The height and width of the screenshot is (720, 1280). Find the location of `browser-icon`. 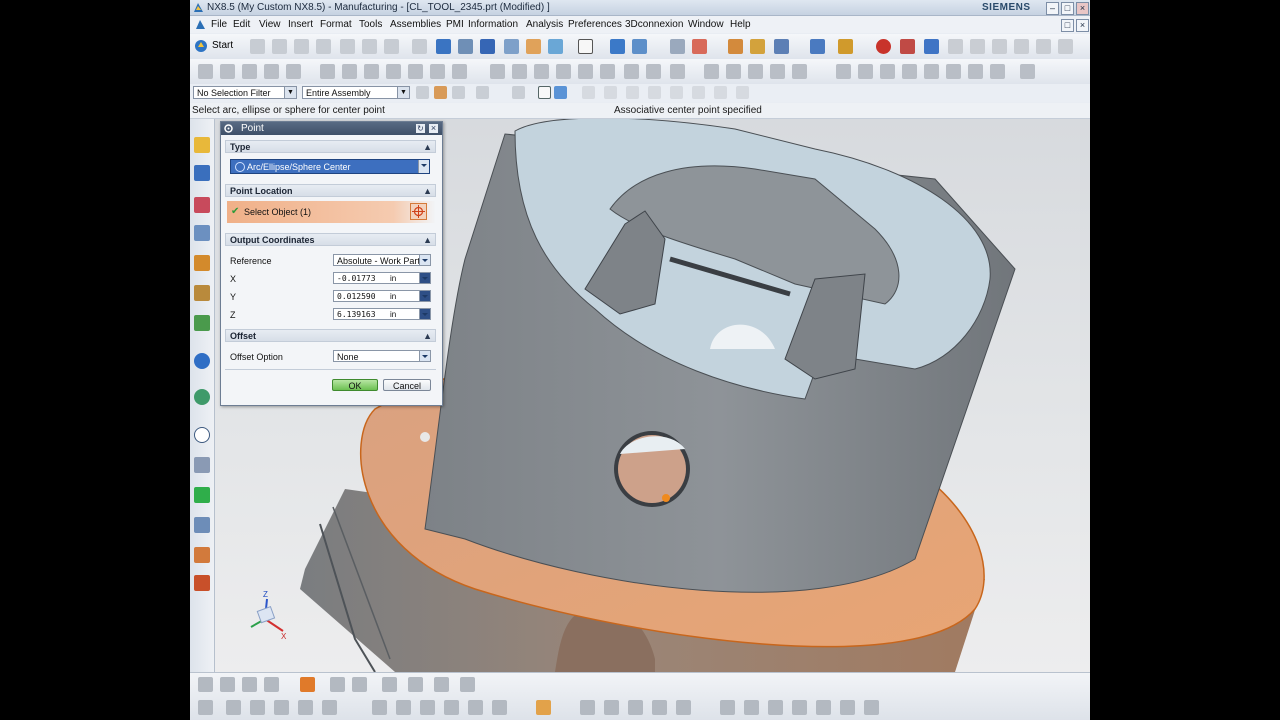

browser-icon is located at coordinates (931, 46).